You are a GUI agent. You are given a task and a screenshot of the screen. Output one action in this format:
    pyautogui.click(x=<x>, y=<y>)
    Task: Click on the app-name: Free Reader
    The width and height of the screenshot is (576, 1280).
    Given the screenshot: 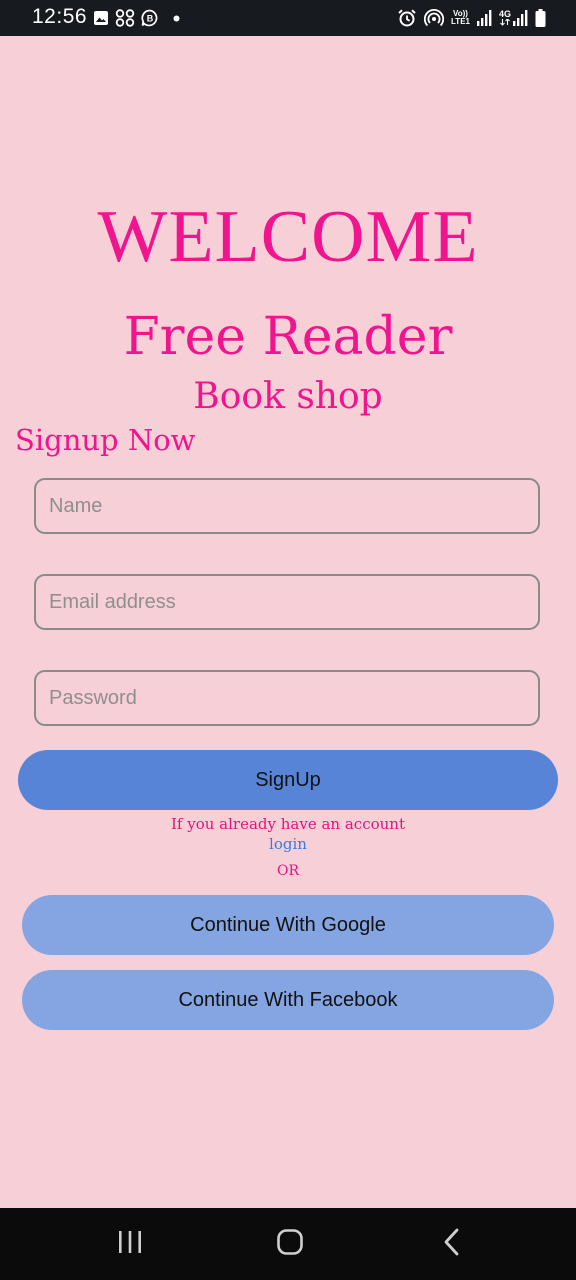 What is the action you would take?
    pyautogui.click(x=288, y=337)
    